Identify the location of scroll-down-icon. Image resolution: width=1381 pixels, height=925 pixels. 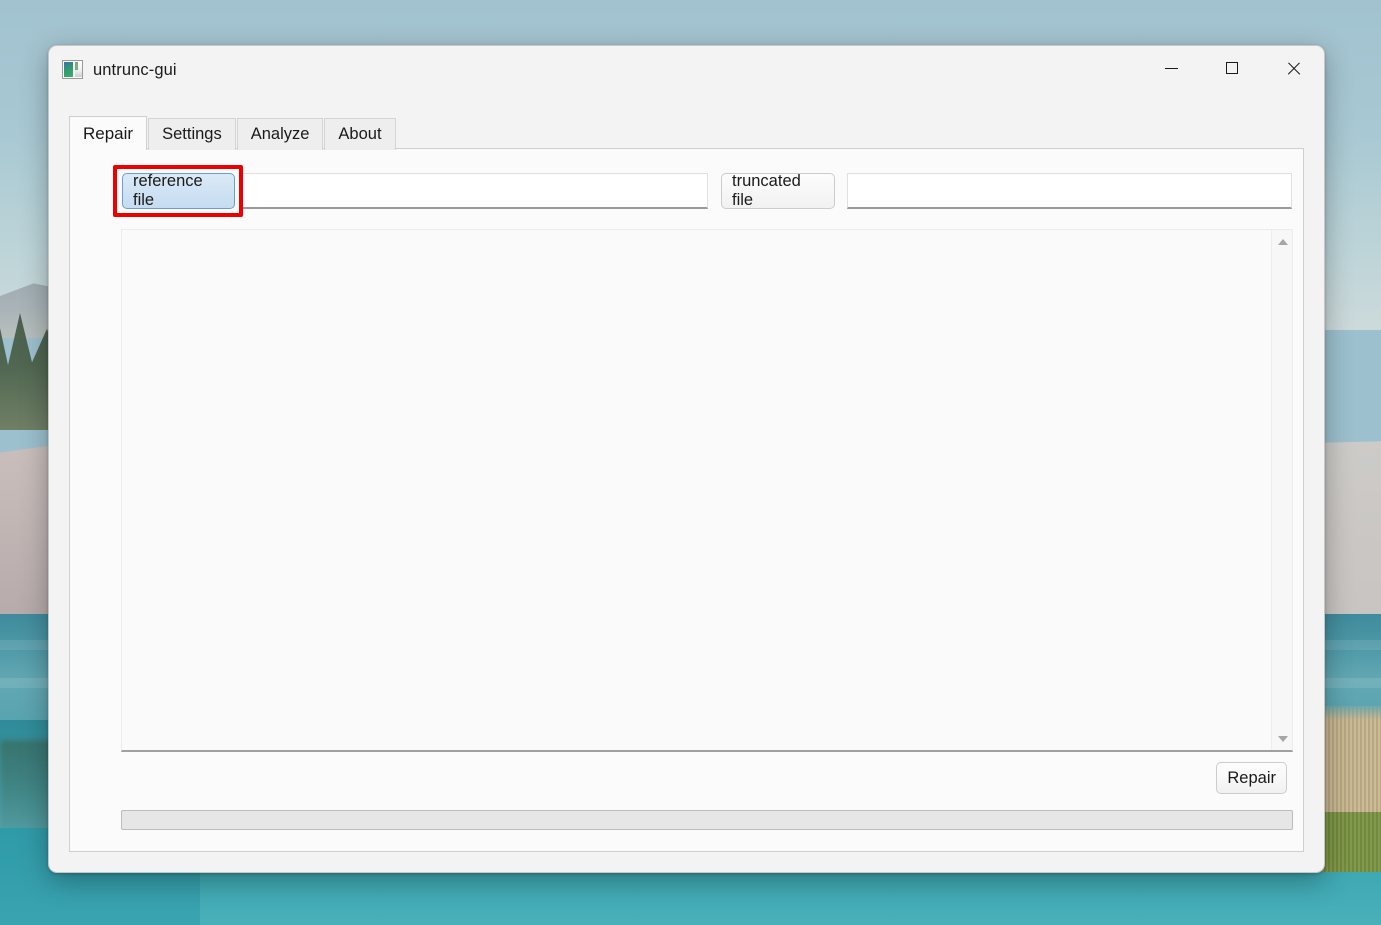
(1282, 738).